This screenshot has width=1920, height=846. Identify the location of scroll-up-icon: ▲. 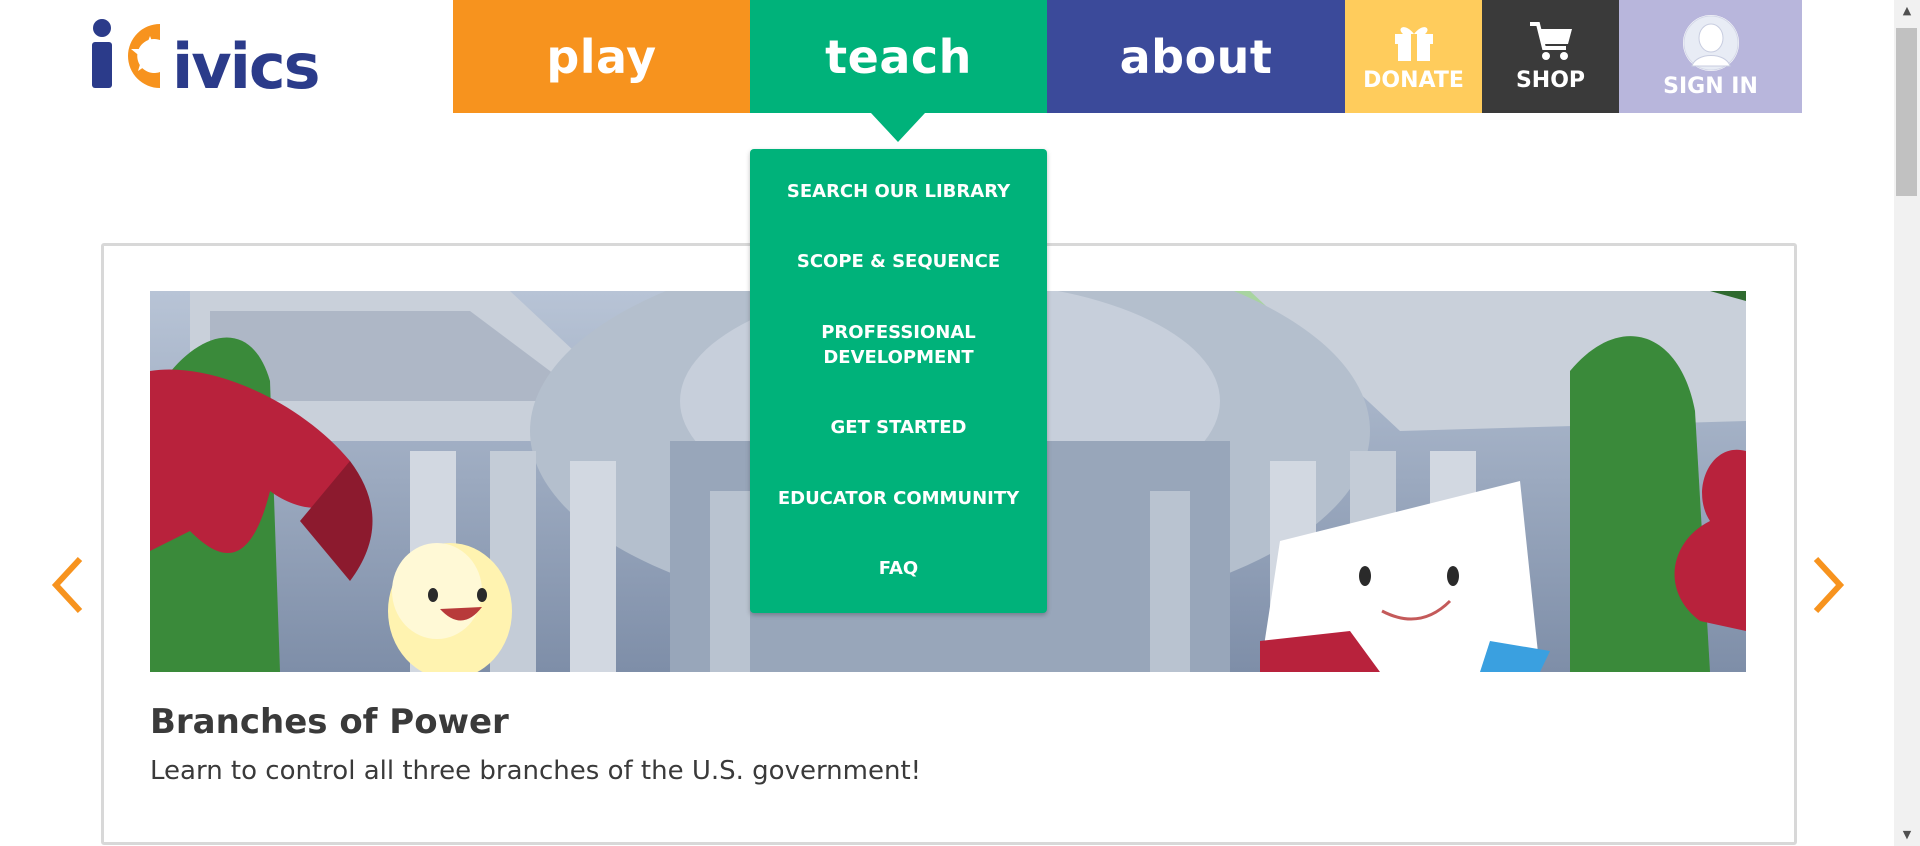
(1907, 11).